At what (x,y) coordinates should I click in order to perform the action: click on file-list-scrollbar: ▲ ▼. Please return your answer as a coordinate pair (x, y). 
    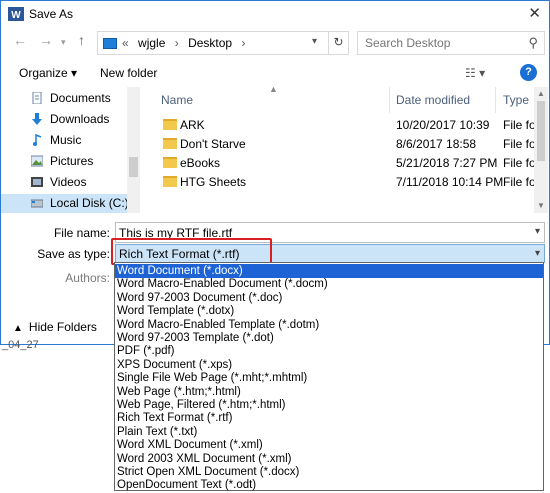
    Looking at the image, I should click on (541, 150).